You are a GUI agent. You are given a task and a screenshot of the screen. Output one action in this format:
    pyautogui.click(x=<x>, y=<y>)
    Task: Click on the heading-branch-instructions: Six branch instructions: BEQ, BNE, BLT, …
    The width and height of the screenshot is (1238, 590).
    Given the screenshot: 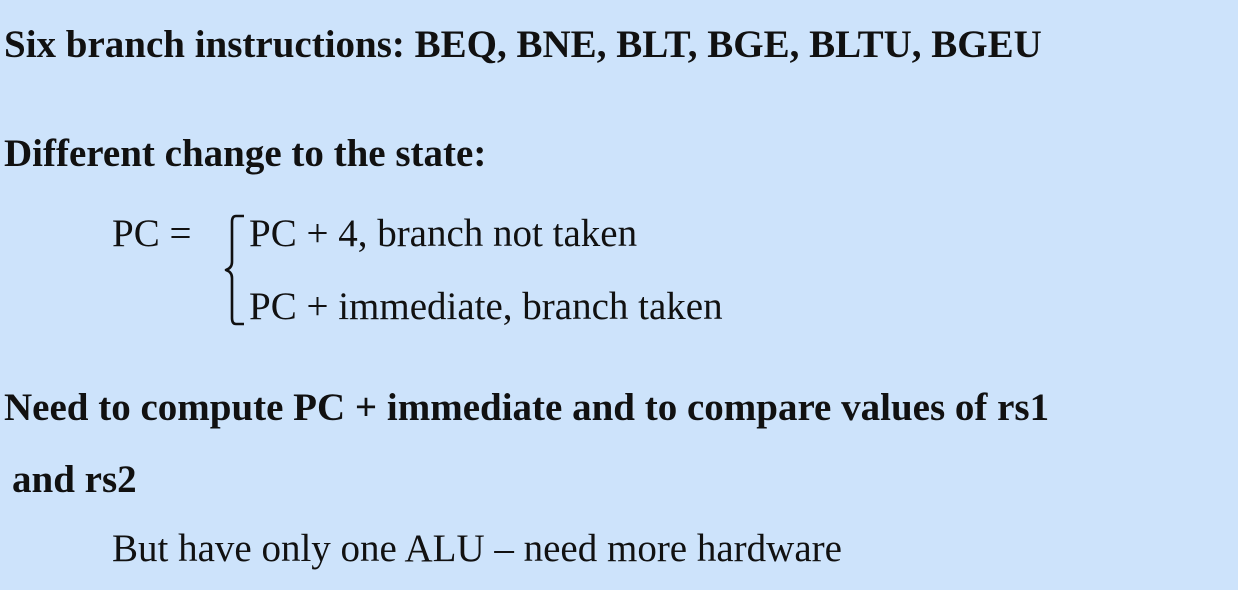 What is the action you would take?
    pyautogui.click(x=523, y=44)
    